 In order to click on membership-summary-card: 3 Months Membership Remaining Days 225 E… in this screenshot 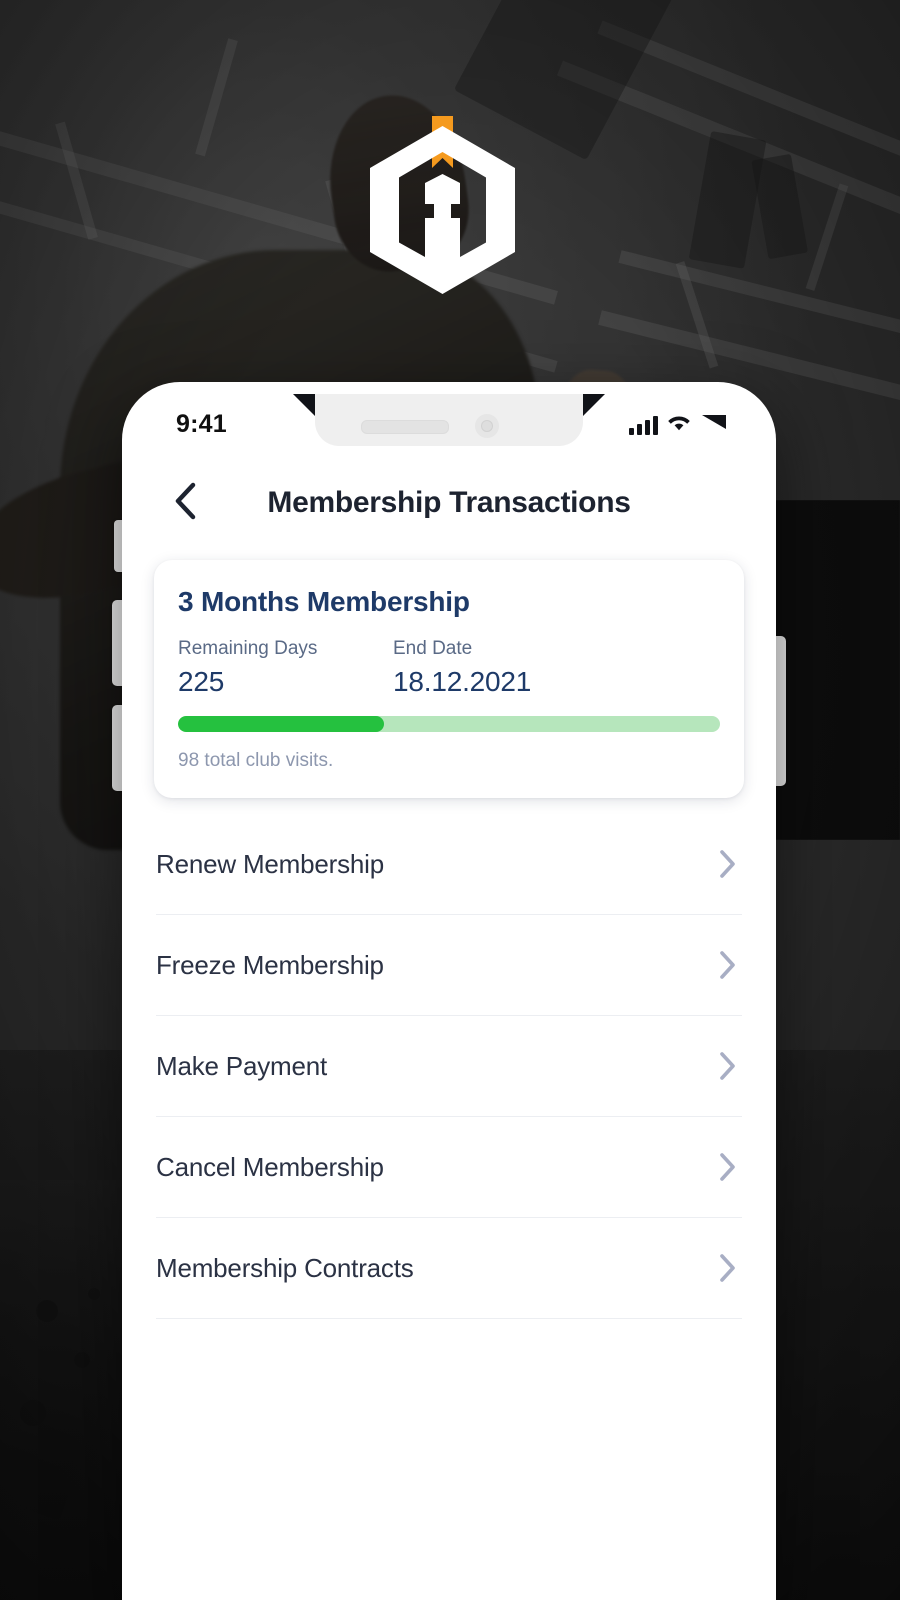, I will do `click(449, 679)`.